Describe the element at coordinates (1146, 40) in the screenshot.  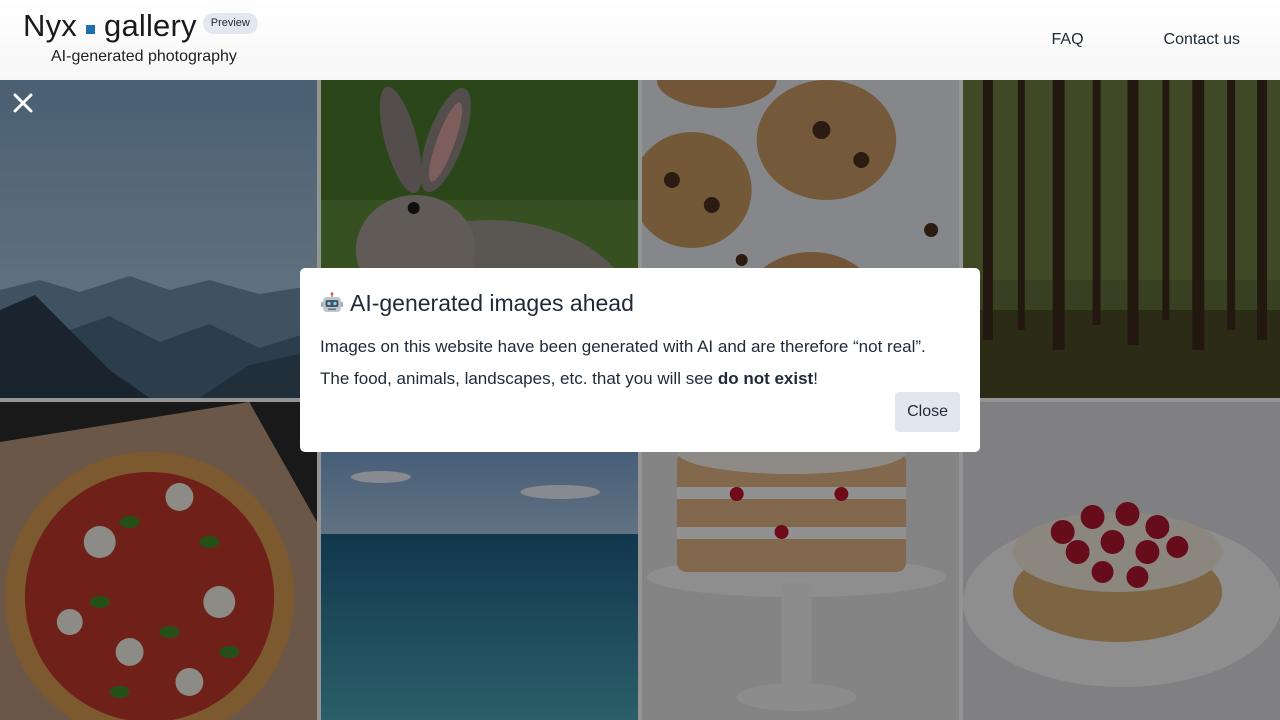
I see `top-nav: FAQ Contact us` at that location.